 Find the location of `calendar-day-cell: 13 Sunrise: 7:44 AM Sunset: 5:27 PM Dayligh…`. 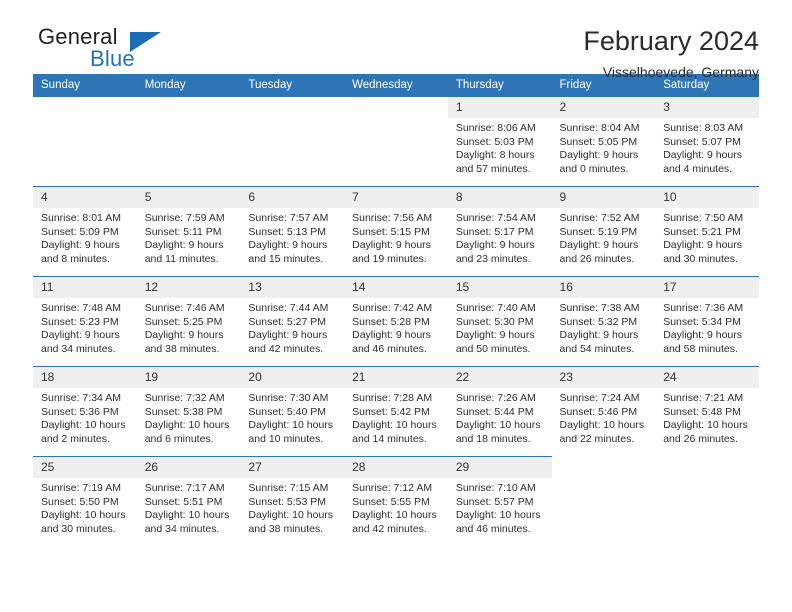

calendar-day-cell: 13 Sunrise: 7:44 AM Sunset: 5:27 PM Dayligh… is located at coordinates (292, 321).